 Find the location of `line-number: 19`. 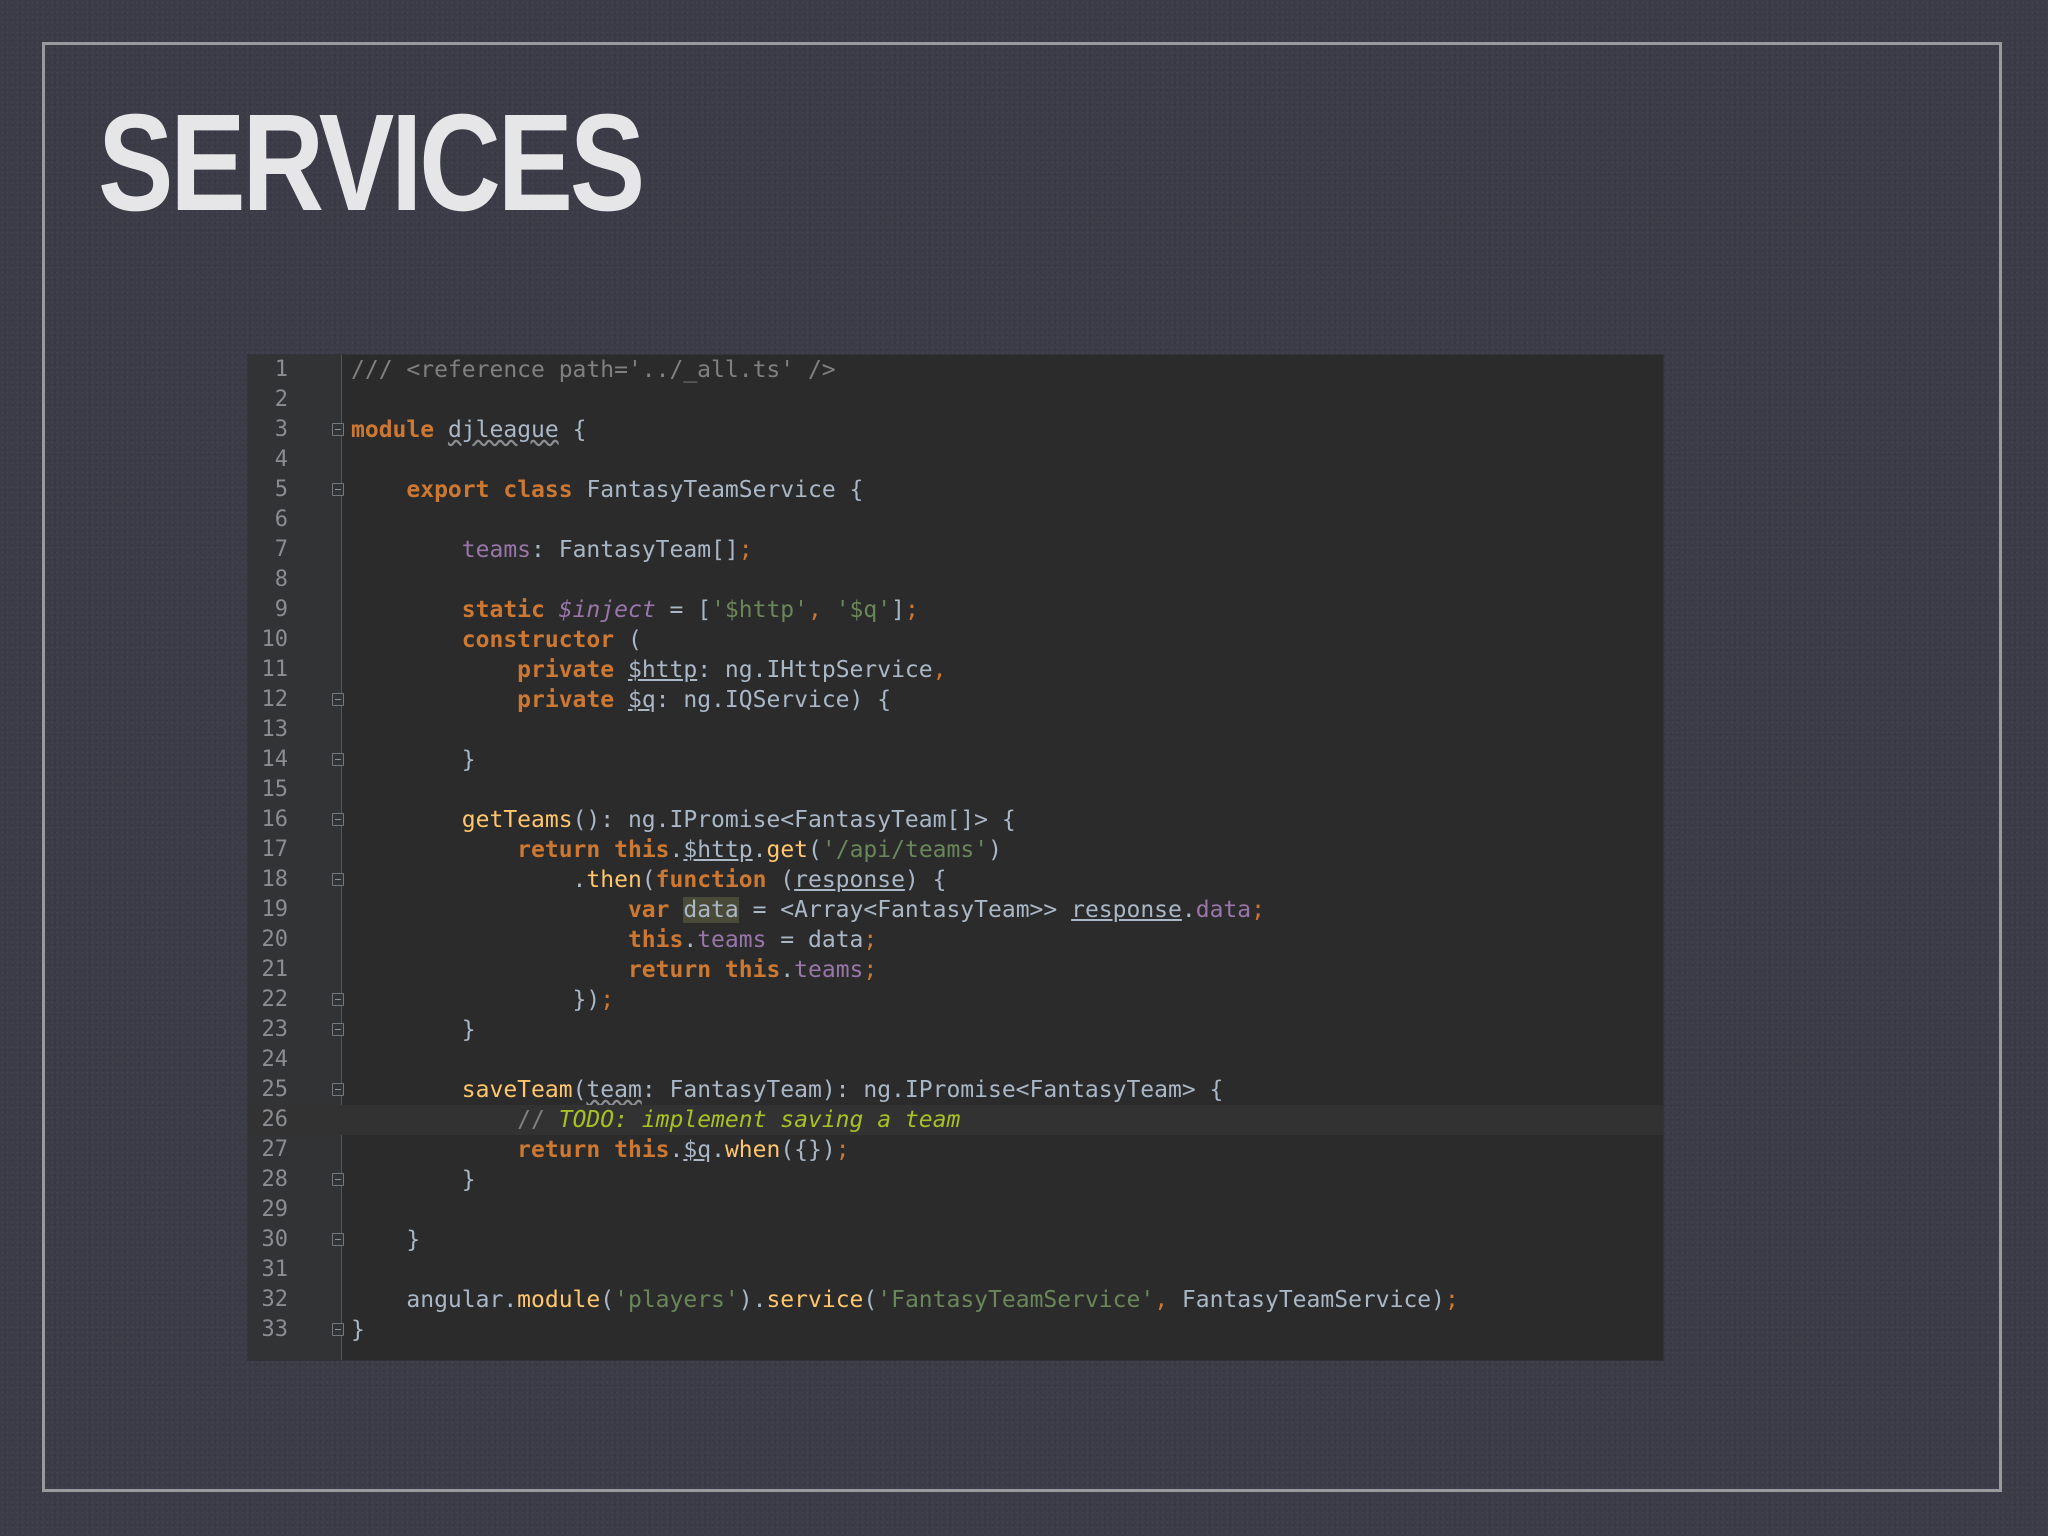

line-number: 19 is located at coordinates (275, 909).